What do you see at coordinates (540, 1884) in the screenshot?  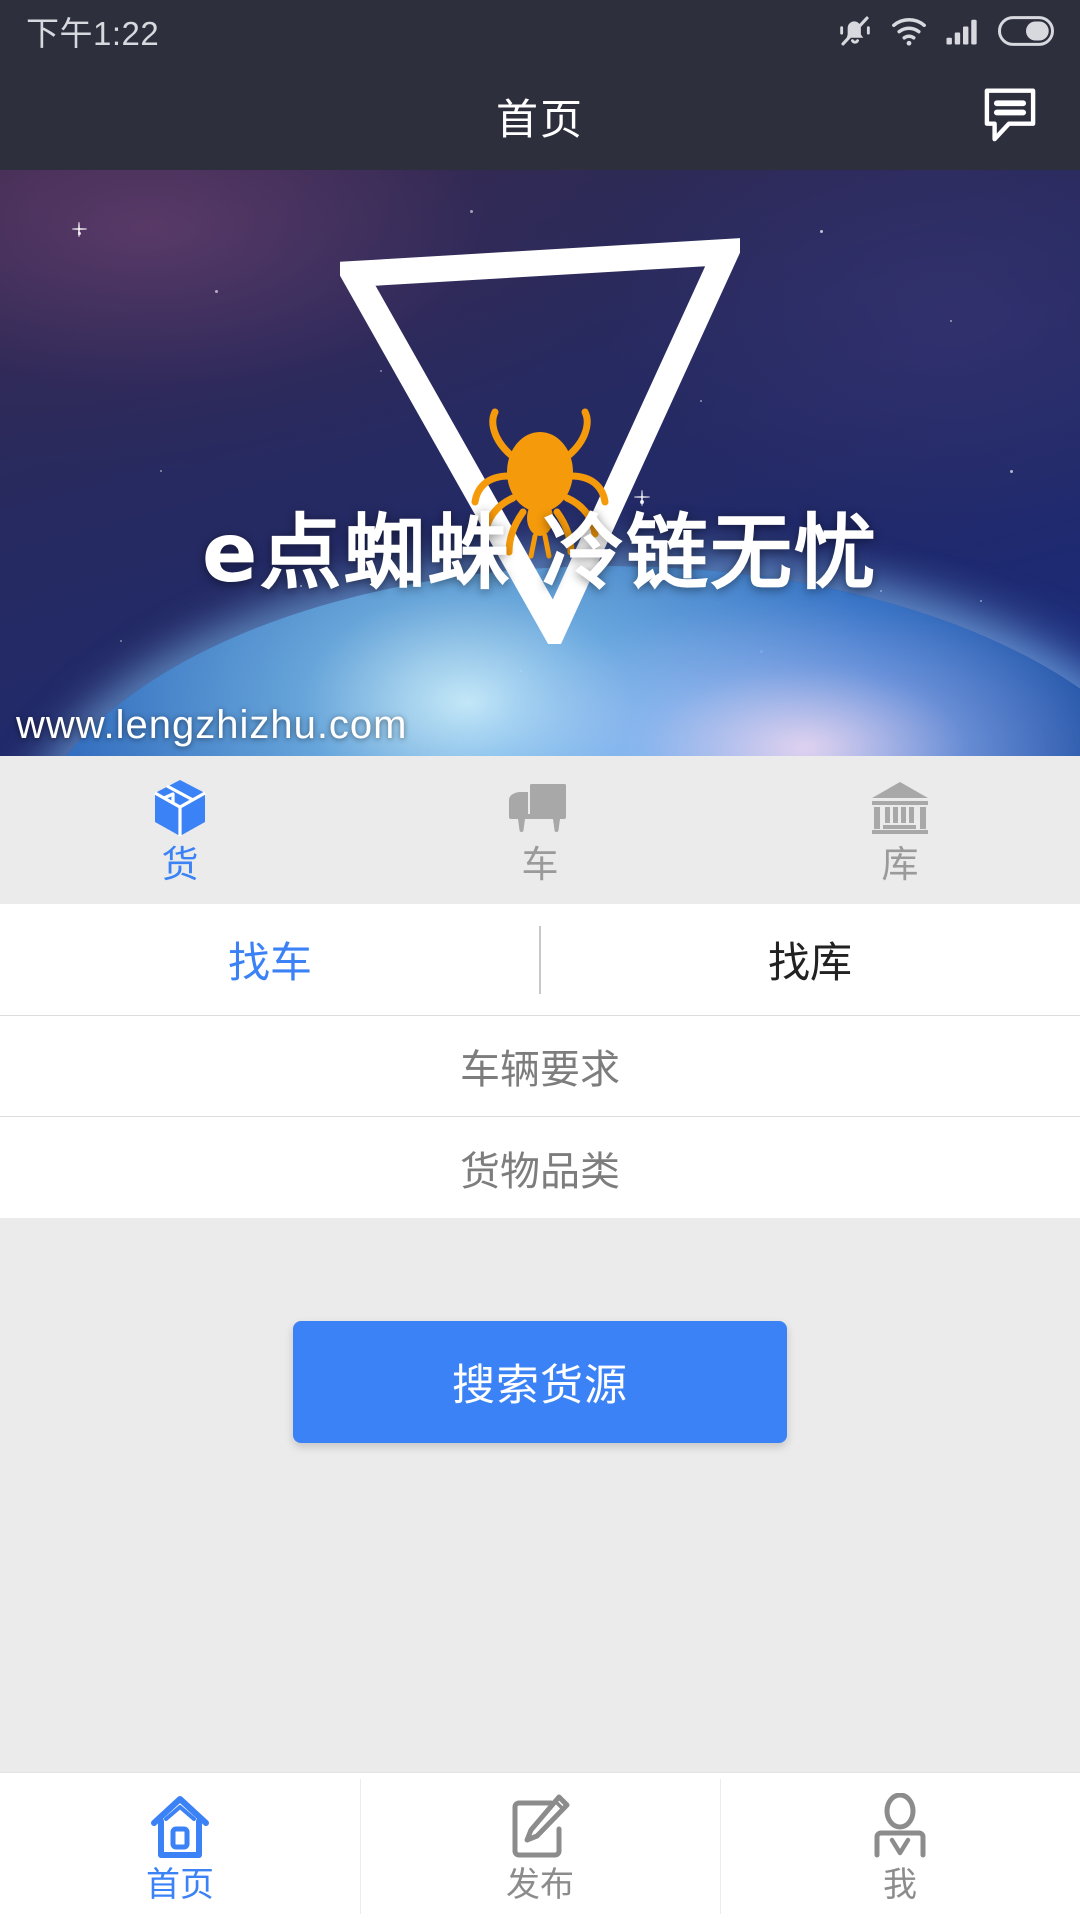 I see `nav-label-publish: 发布` at bounding box center [540, 1884].